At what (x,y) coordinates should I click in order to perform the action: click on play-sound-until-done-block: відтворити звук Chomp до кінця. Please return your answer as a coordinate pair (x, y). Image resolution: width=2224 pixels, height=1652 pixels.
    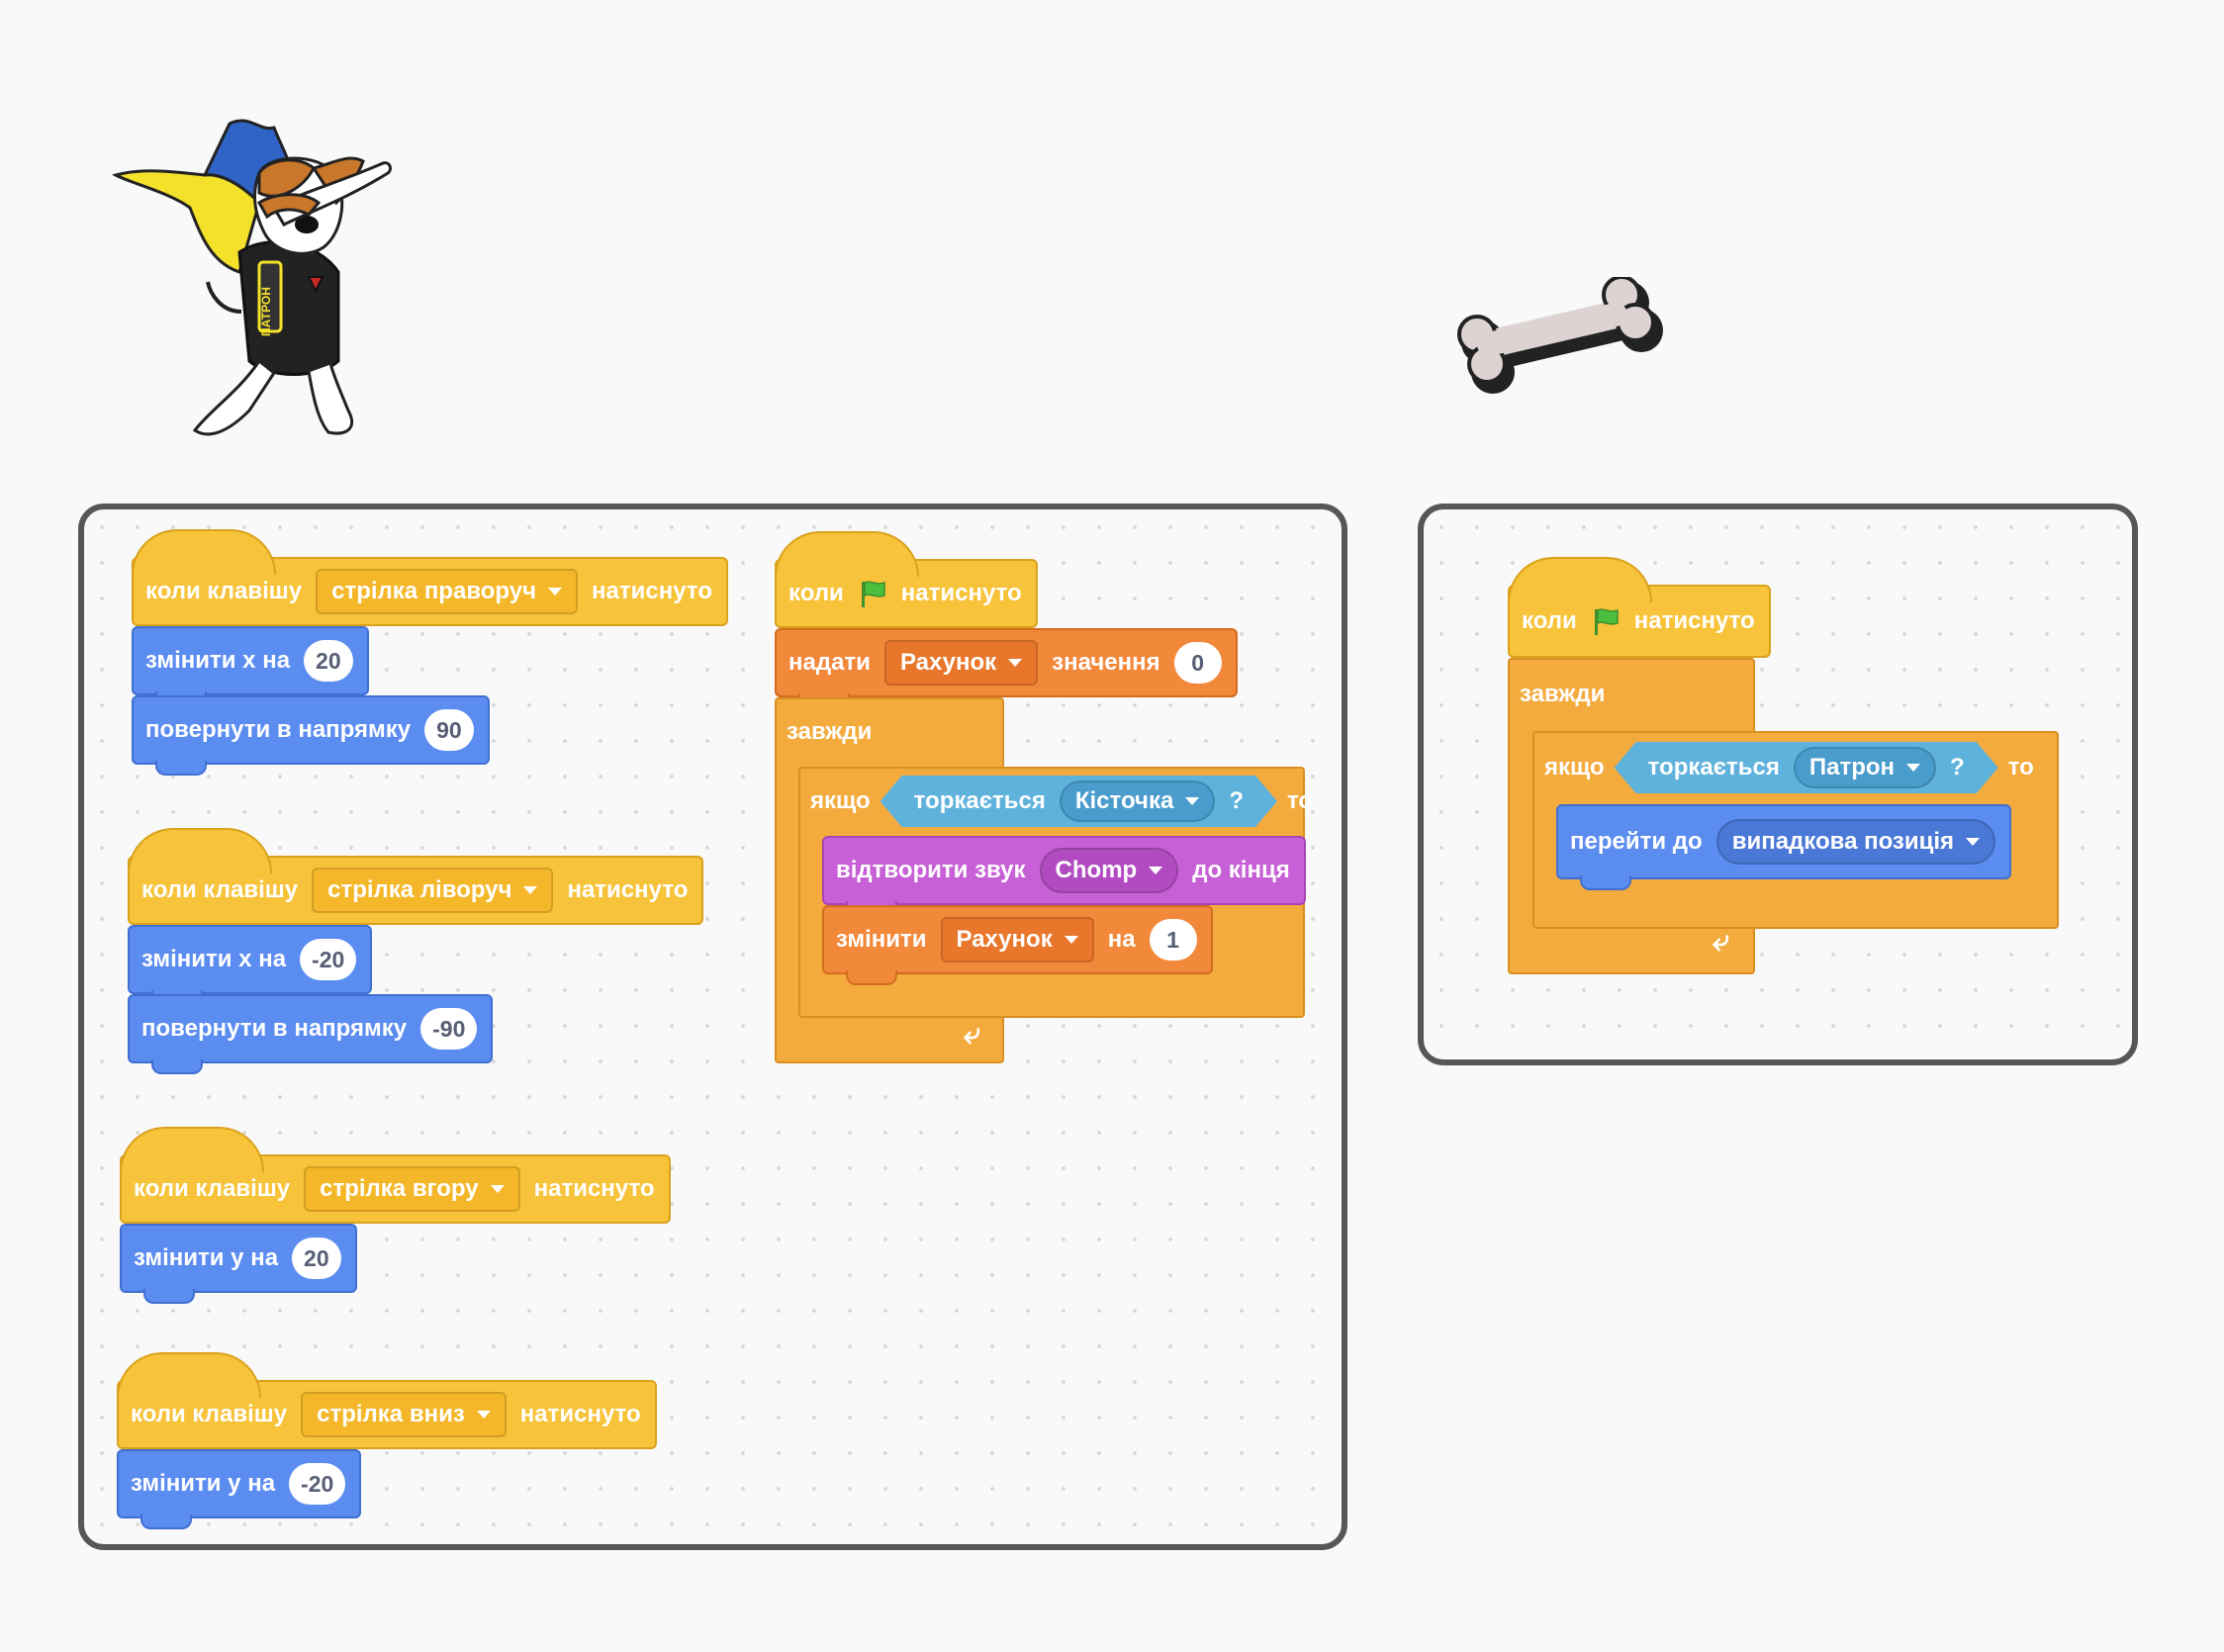
    Looking at the image, I should click on (1064, 876).